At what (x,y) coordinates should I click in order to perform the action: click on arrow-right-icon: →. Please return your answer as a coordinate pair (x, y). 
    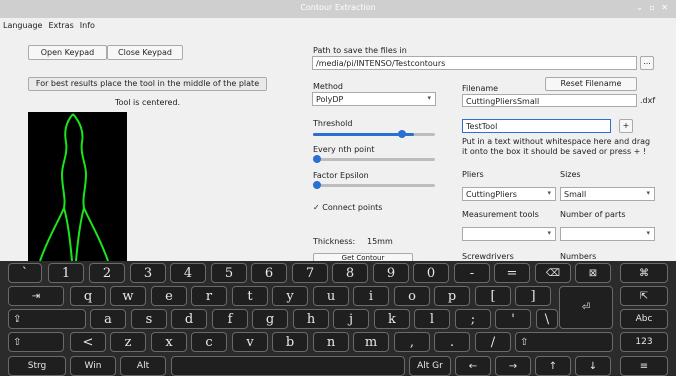
    Looking at the image, I should click on (513, 366).